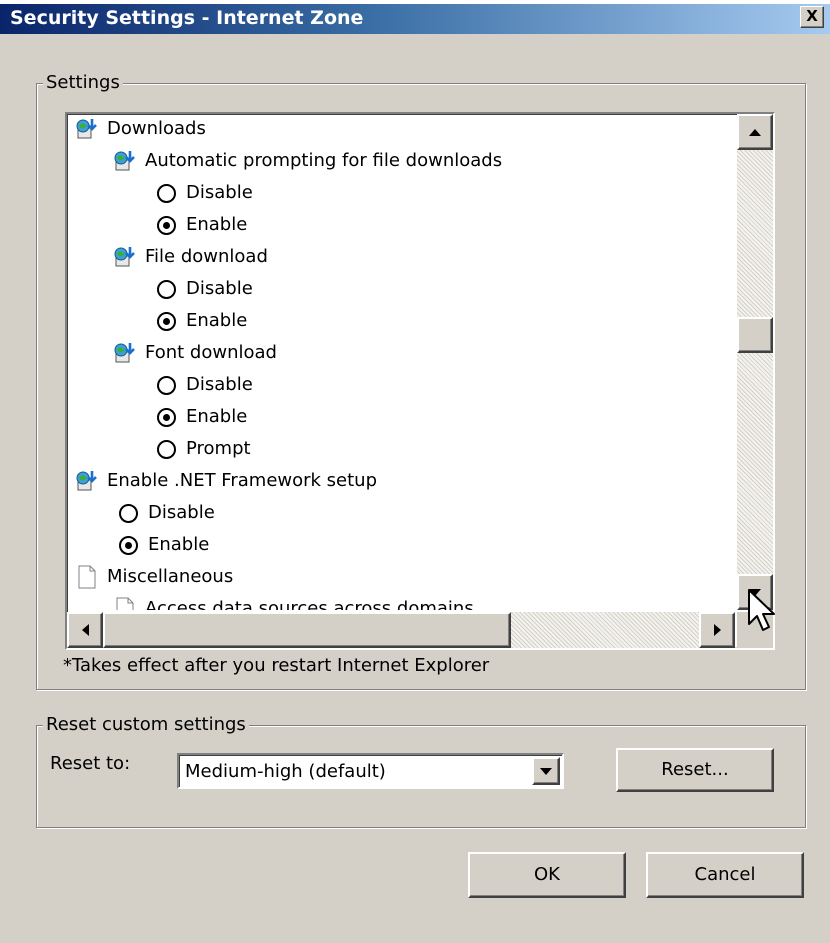 This screenshot has height=943, width=830. I want to click on title-bar: Security Settings - Internet Zone X, so click(415, 17).